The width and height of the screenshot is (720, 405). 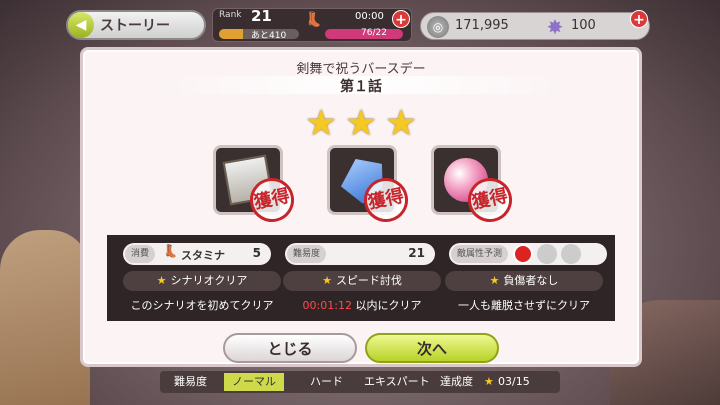 What do you see at coordinates (254, 382) in the screenshot?
I see `difficulty-normal-tab: ノーマル` at bounding box center [254, 382].